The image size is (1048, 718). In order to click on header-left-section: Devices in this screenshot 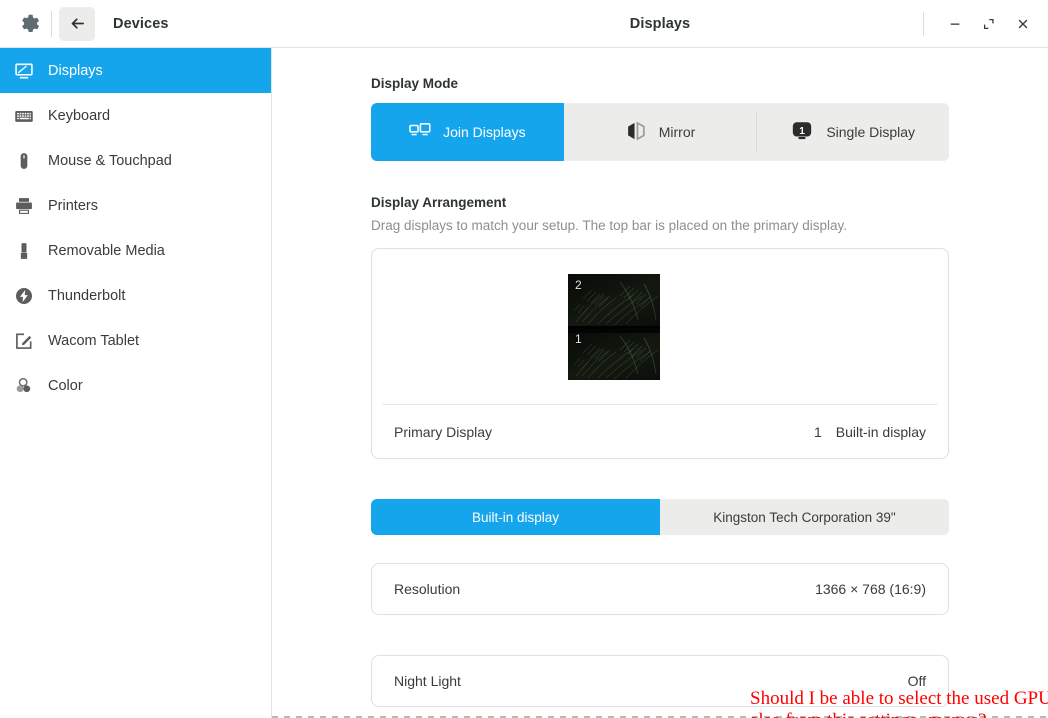, I will do `click(136, 24)`.